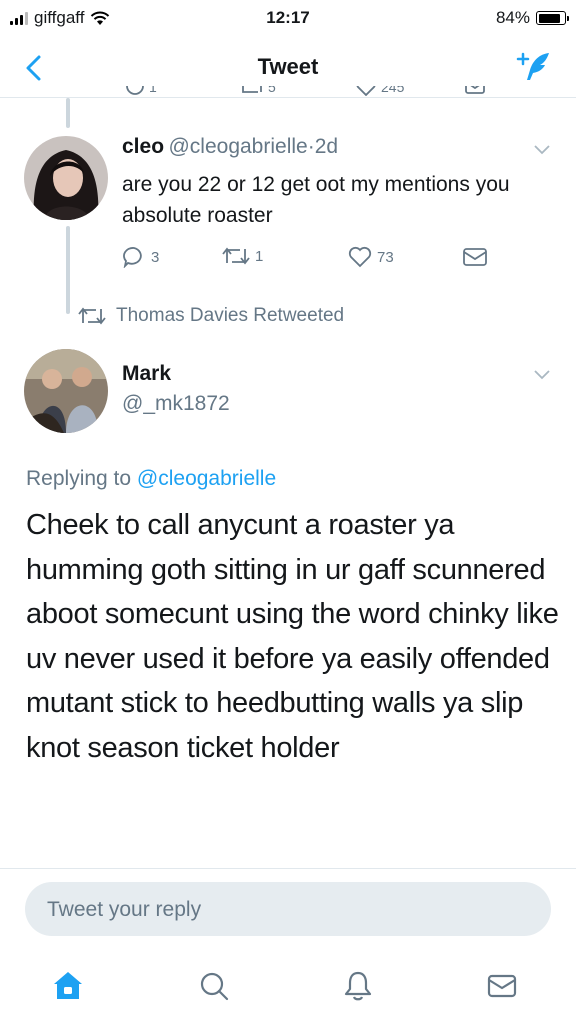 This screenshot has width=576, height=1024. What do you see at coordinates (153, 90) in the screenshot?
I see `prev-reply-count: 1` at bounding box center [153, 90].